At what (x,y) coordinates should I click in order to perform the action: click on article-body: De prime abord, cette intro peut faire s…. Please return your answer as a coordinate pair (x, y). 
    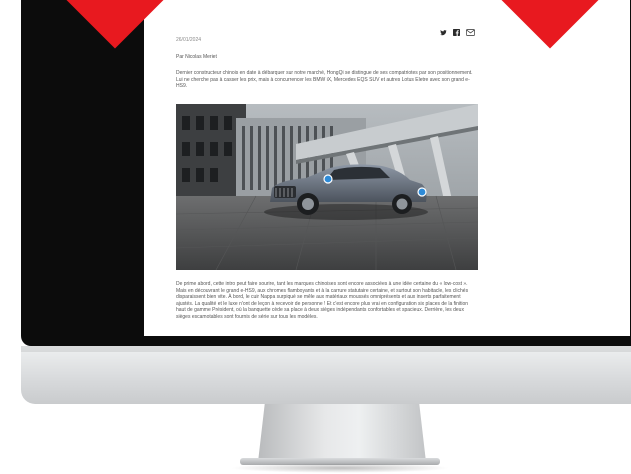
    Looking at the image, I should click on (322, 300).